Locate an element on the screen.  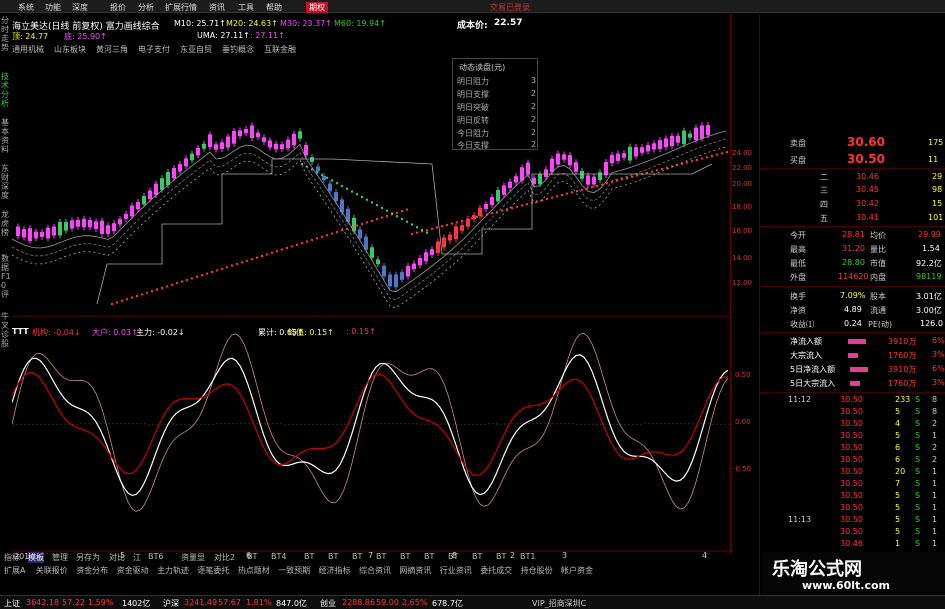
indicator-tab: BT1 is located at coordinates (527, 556).